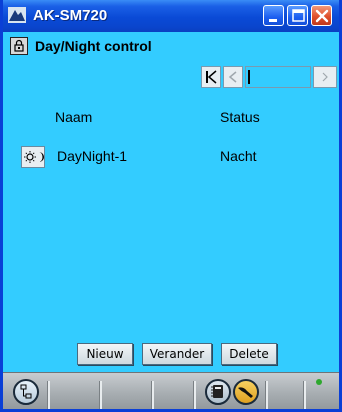 Image resolution: width=342 pixels, height=412 pixels. Describe the element at coordinates (240, 117) in the screenshot. I see `column-header-status: Status` at that location.